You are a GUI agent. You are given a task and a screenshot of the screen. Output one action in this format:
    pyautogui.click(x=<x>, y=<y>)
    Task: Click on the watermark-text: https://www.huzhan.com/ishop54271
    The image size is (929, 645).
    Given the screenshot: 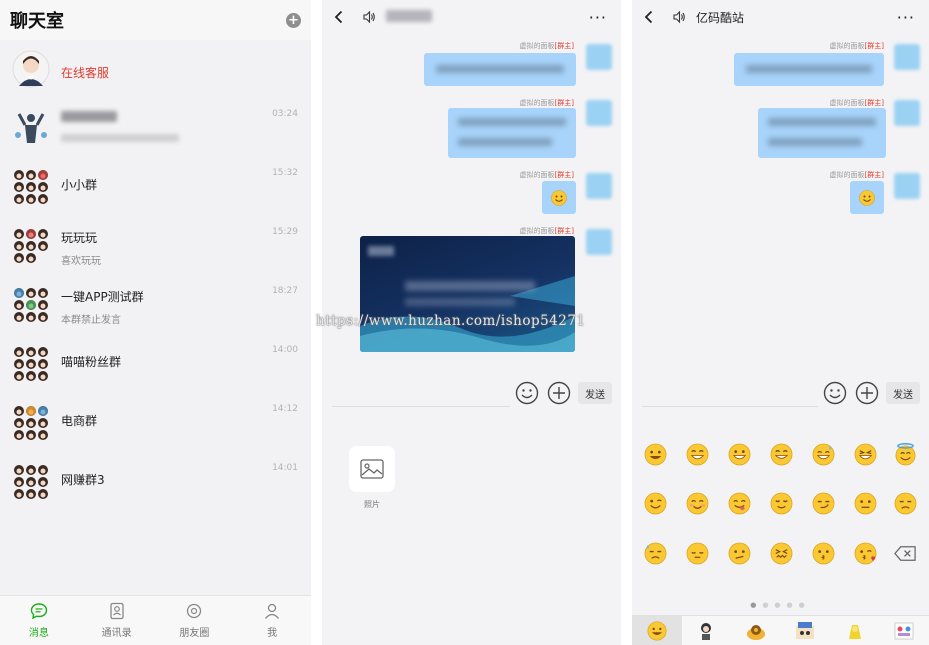 What is the action you would take?
    pyautogui.click(x=451, y=321)
    